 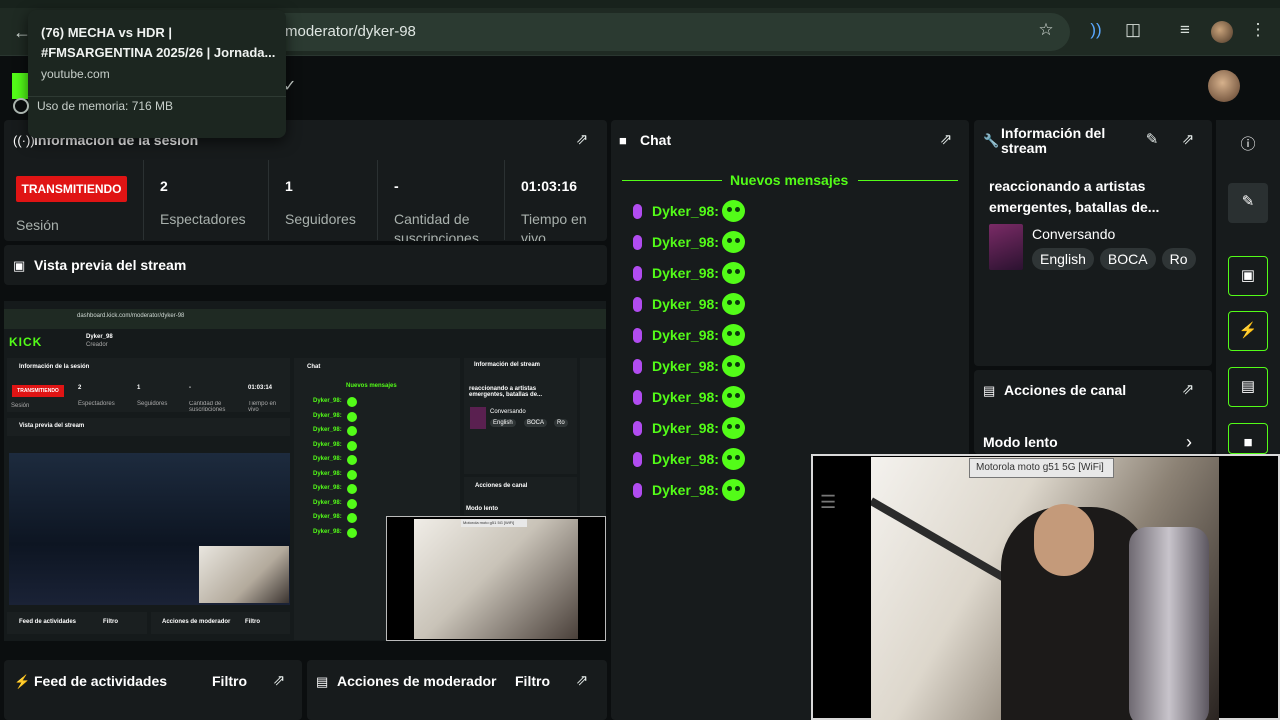 What do you see at coordinates (396, 186) in the screenshot?
I see `subs-value: -` at bounding box center [396, 186].